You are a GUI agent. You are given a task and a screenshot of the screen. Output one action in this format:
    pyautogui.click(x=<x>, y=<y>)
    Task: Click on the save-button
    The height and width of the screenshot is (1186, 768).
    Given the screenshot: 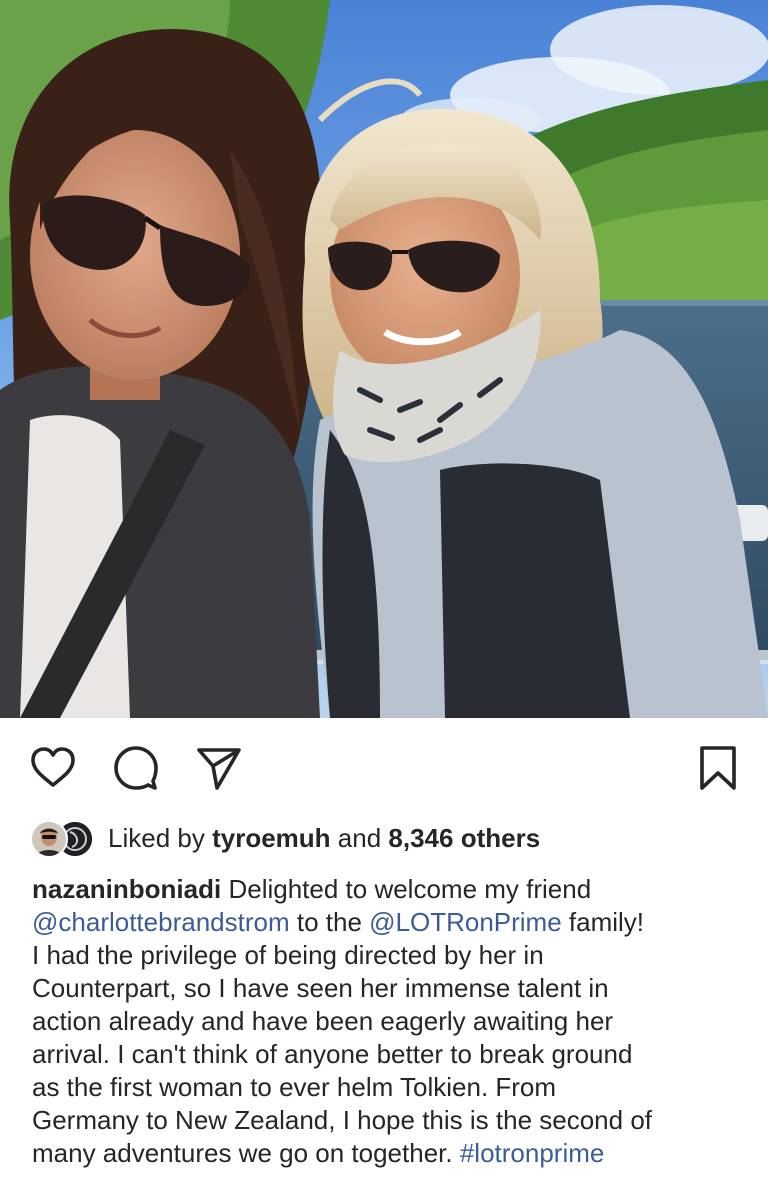 What is the action you would take?
    pyautogui.click(x=718, y=768)
    